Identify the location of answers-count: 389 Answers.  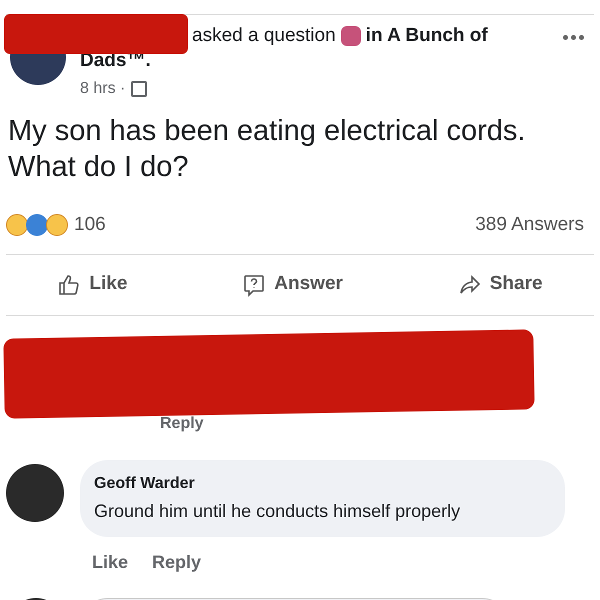
(529, 225).